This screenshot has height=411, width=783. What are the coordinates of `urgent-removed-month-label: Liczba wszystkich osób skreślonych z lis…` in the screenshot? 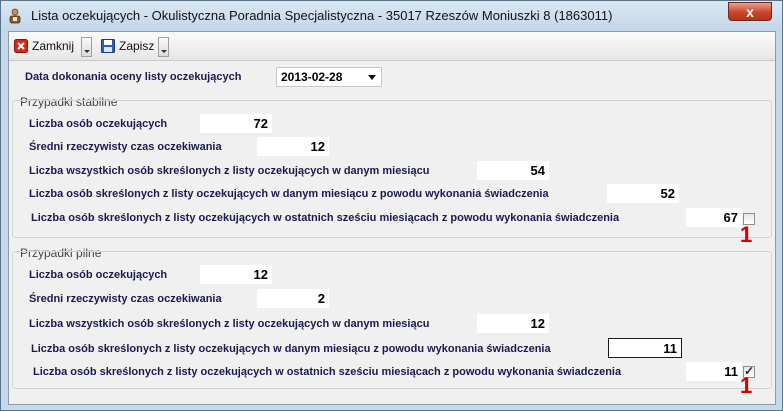 It's located at (229, 324).